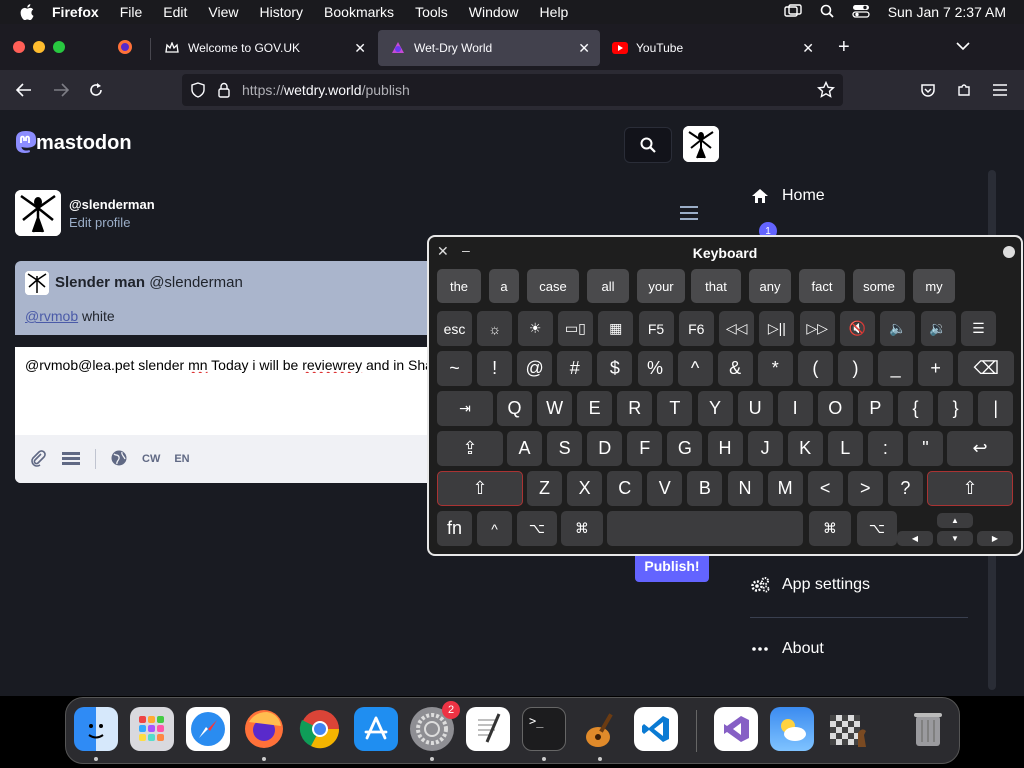  What do you see at coordinates (885, 448) in the screenshot?
I see `letter-key: :` at bounding box center [885, 448].